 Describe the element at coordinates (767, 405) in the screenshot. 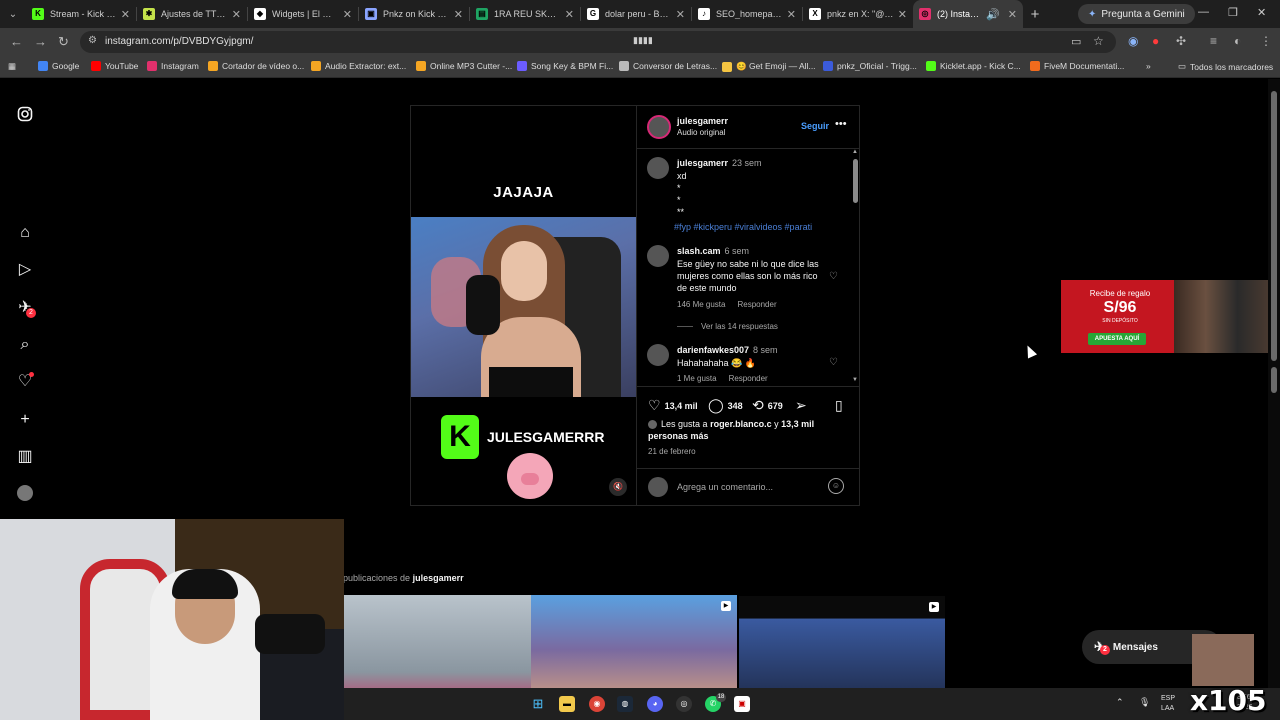

I see `repost-button: ⟲ 679` at that location.